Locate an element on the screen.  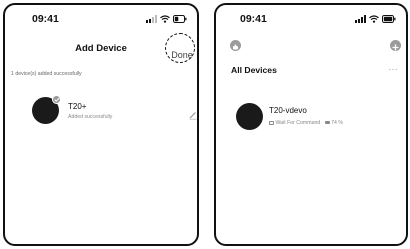
battery-small-icon is located at coordinates (327, 122).